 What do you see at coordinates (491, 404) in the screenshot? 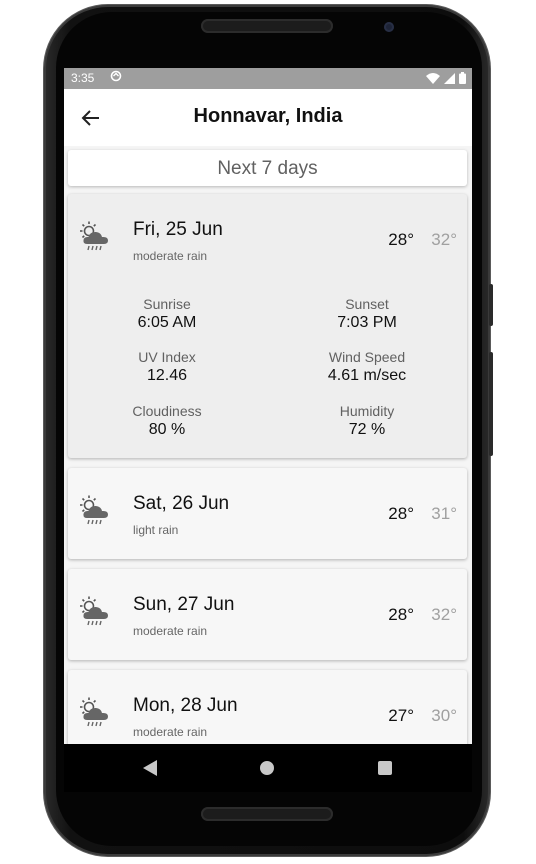
I see `volume-button` at bounding box center [491, 404].